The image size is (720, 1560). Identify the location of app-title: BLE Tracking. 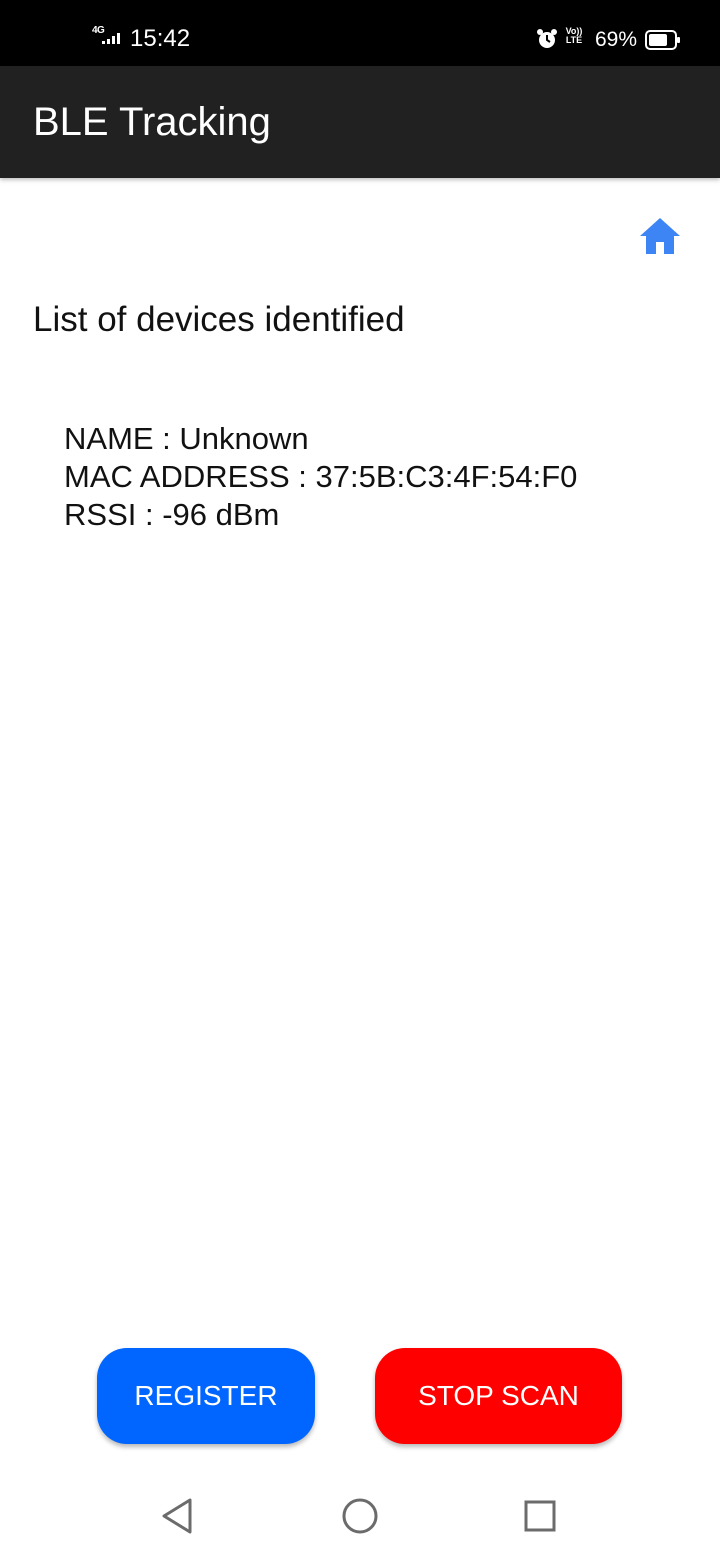
(152, 122).